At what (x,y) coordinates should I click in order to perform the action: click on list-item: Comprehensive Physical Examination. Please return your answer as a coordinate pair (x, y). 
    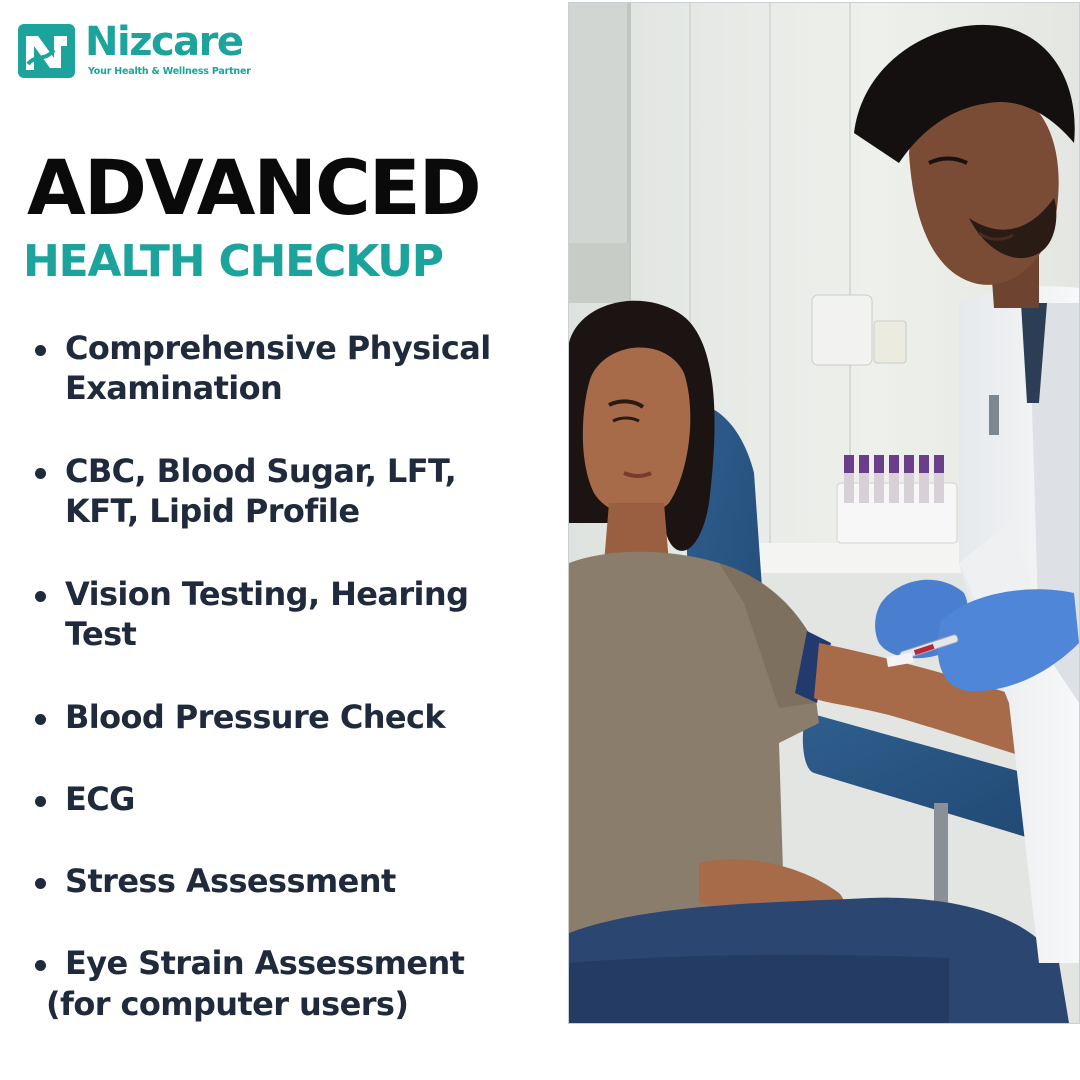
    Looking at the image, I should click on (297, 368).